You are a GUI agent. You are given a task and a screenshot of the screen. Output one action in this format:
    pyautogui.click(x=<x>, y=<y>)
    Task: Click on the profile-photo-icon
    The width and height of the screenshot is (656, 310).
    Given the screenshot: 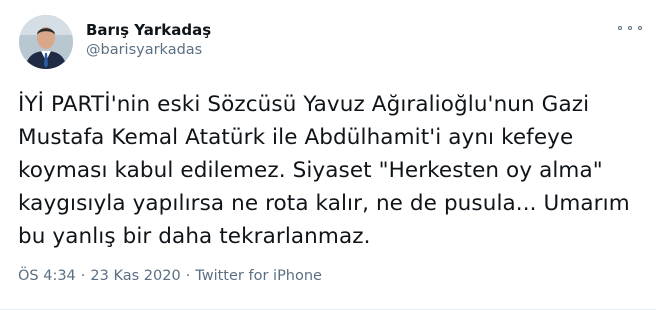 What is the action you would take?
    pyautogui.click(x=46, y=42)
    